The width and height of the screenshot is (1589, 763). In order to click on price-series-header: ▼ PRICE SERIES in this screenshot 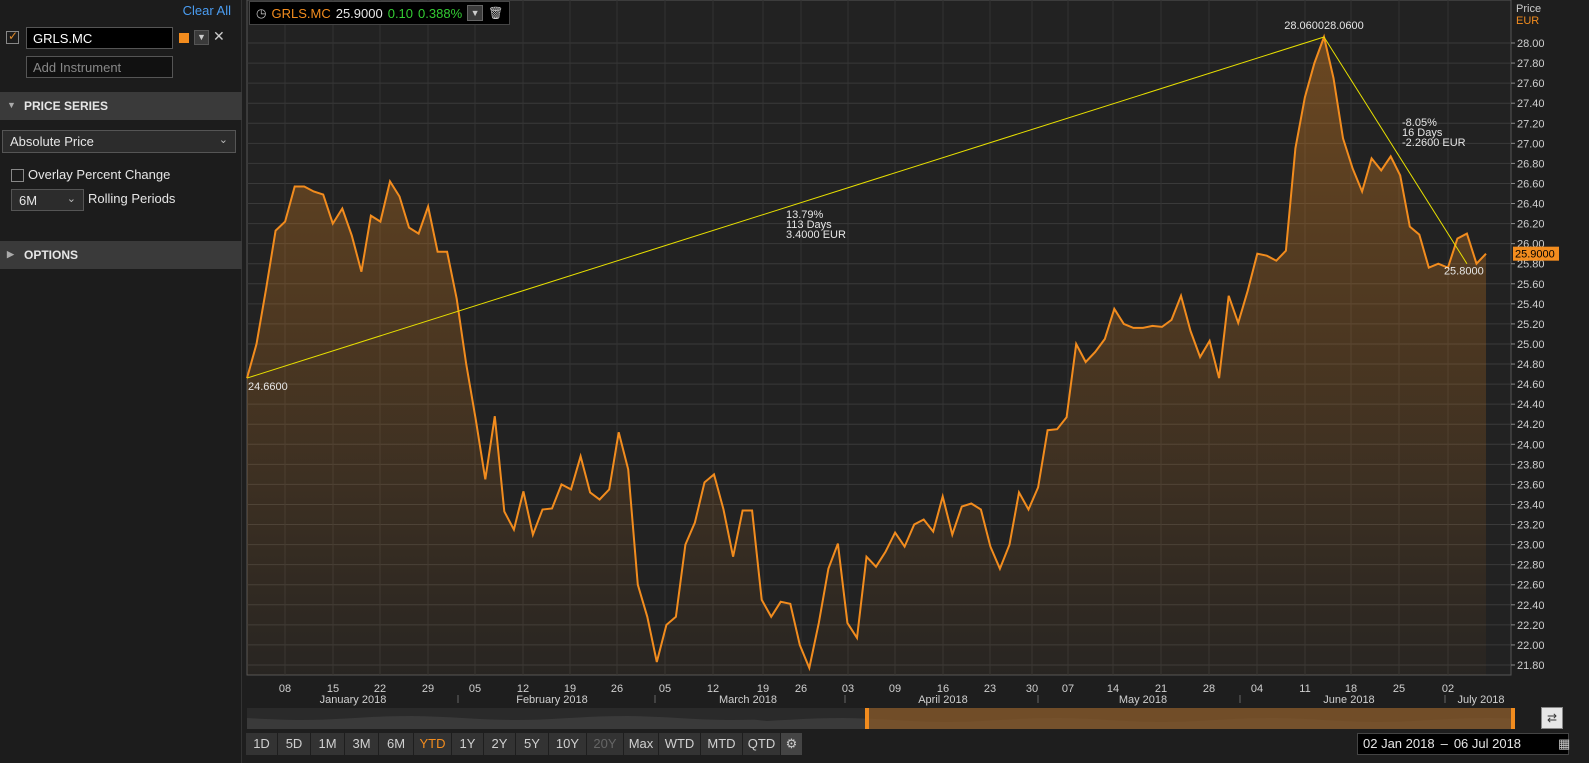, I will do `click(121, 106)`.